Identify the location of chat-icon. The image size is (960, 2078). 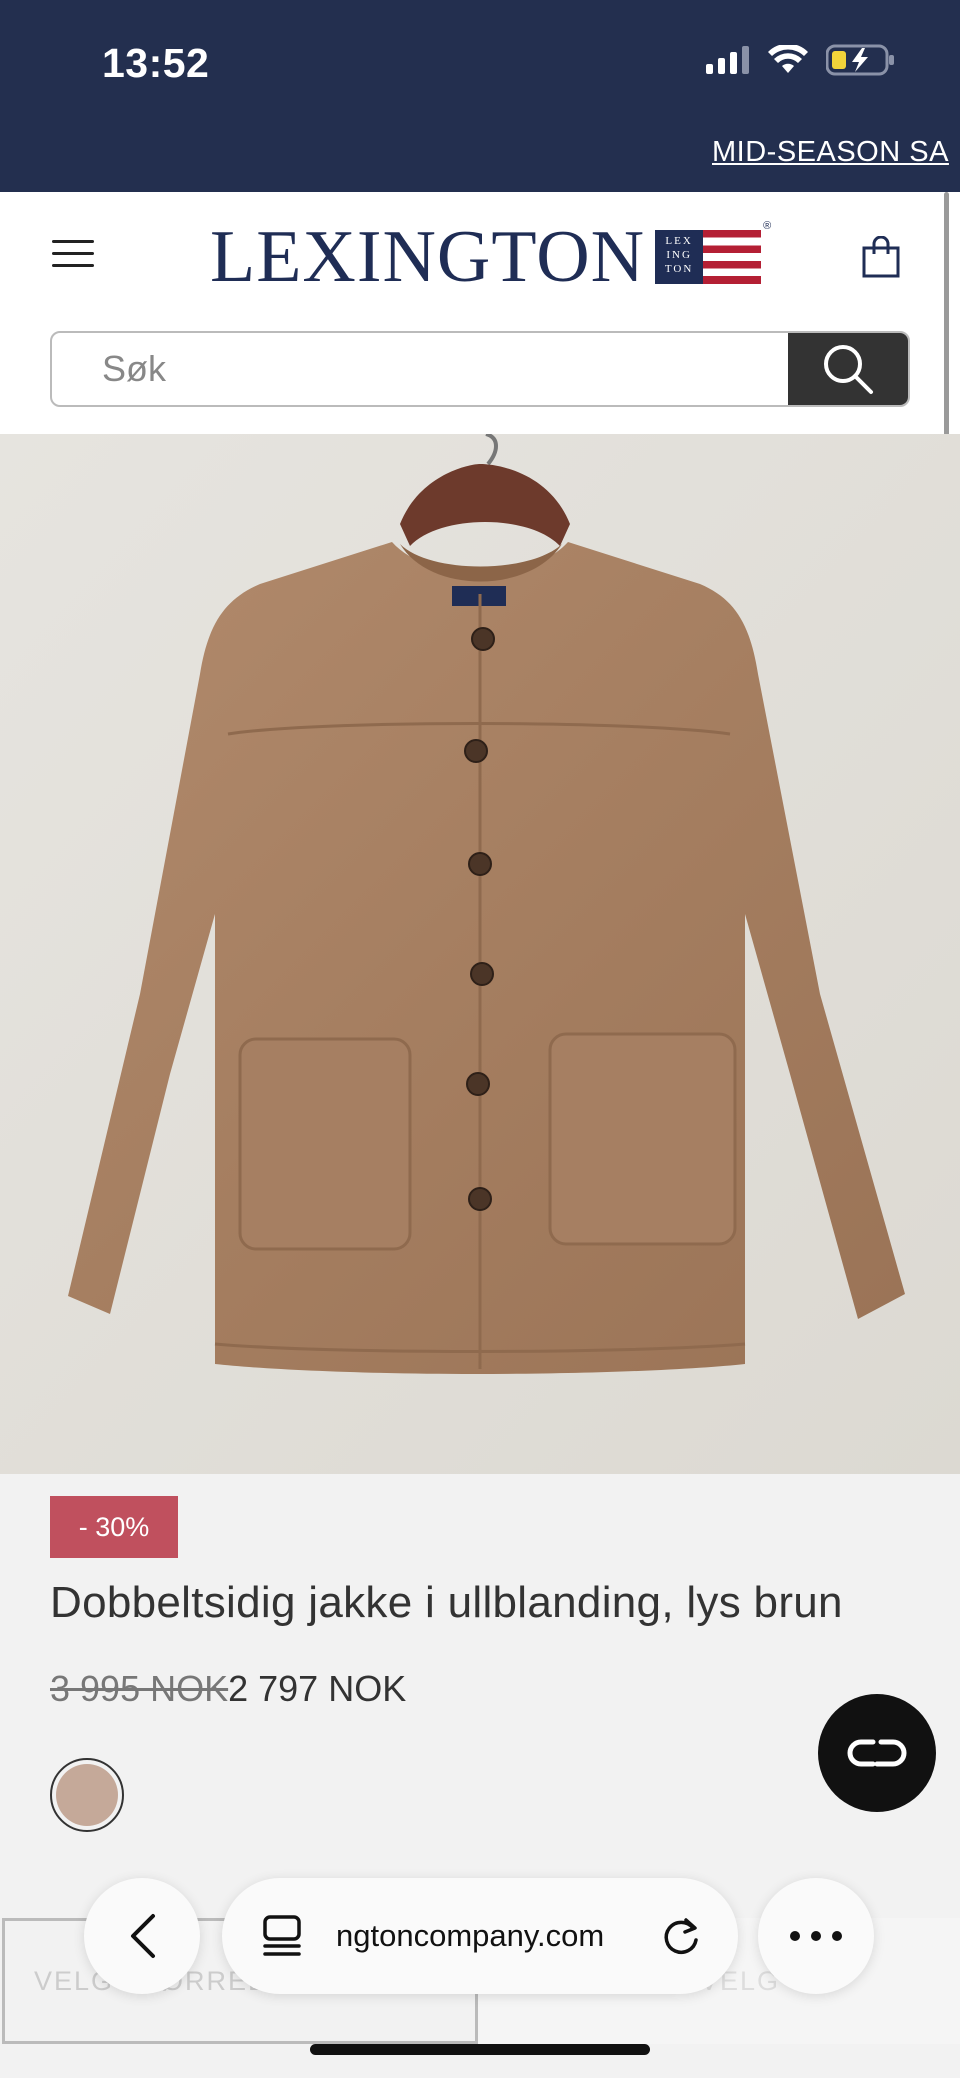
(877, 1753).